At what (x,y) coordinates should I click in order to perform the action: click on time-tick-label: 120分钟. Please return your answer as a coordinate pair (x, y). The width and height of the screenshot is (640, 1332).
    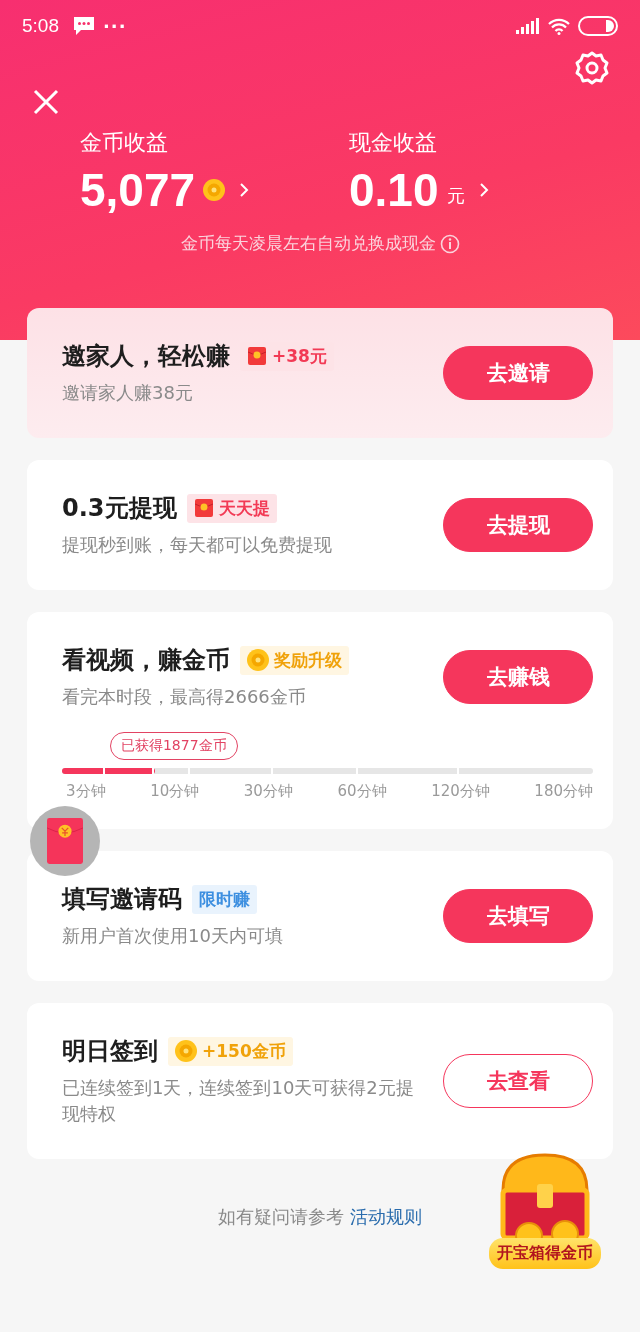
    Looking at the image, I should click on (460, 791).